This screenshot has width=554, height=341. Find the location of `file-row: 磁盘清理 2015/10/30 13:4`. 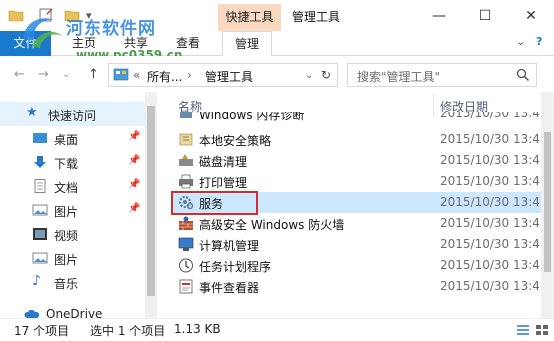

file-row: 磁盘清理 2015/10/30 13:4 is located at coordinates (363, 160).